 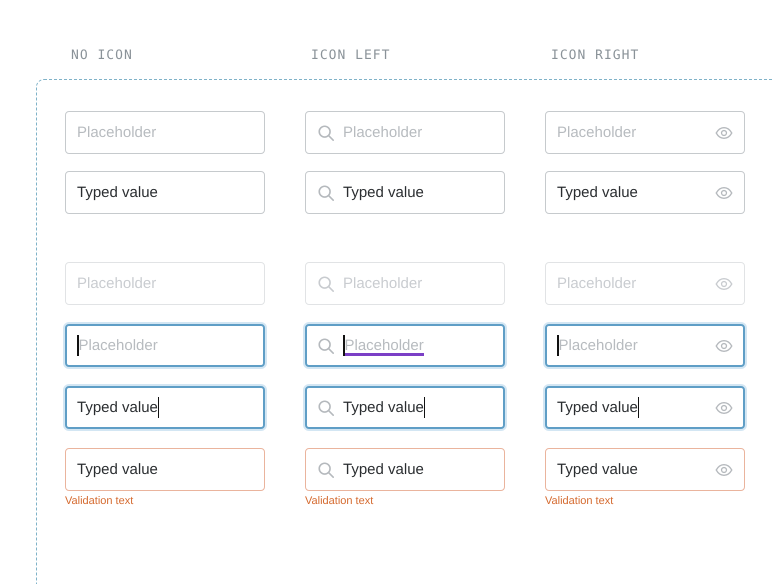 I want to click on column-heading: ICON LEFT, so click(x=351, y=56).